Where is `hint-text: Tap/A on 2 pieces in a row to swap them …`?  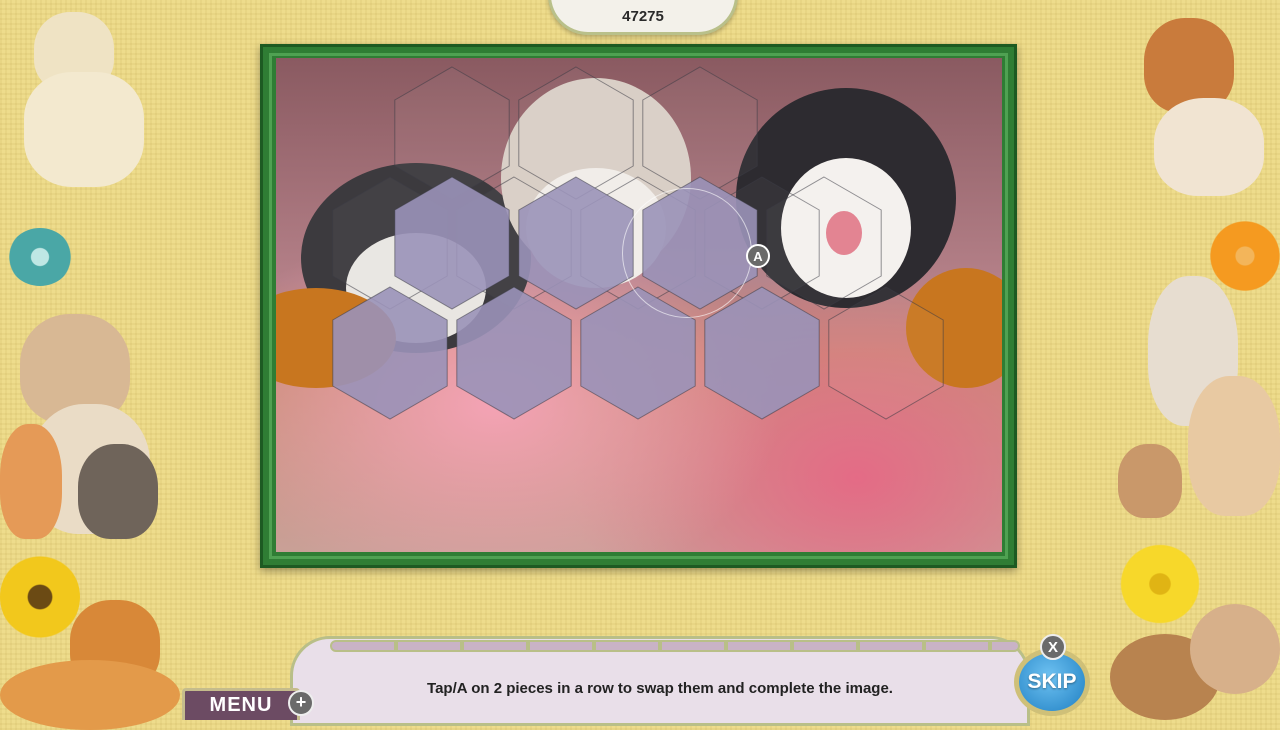
hint-text: Tap/A on 2 pieces in a row to swap them … is located at coordinates (660, 688).